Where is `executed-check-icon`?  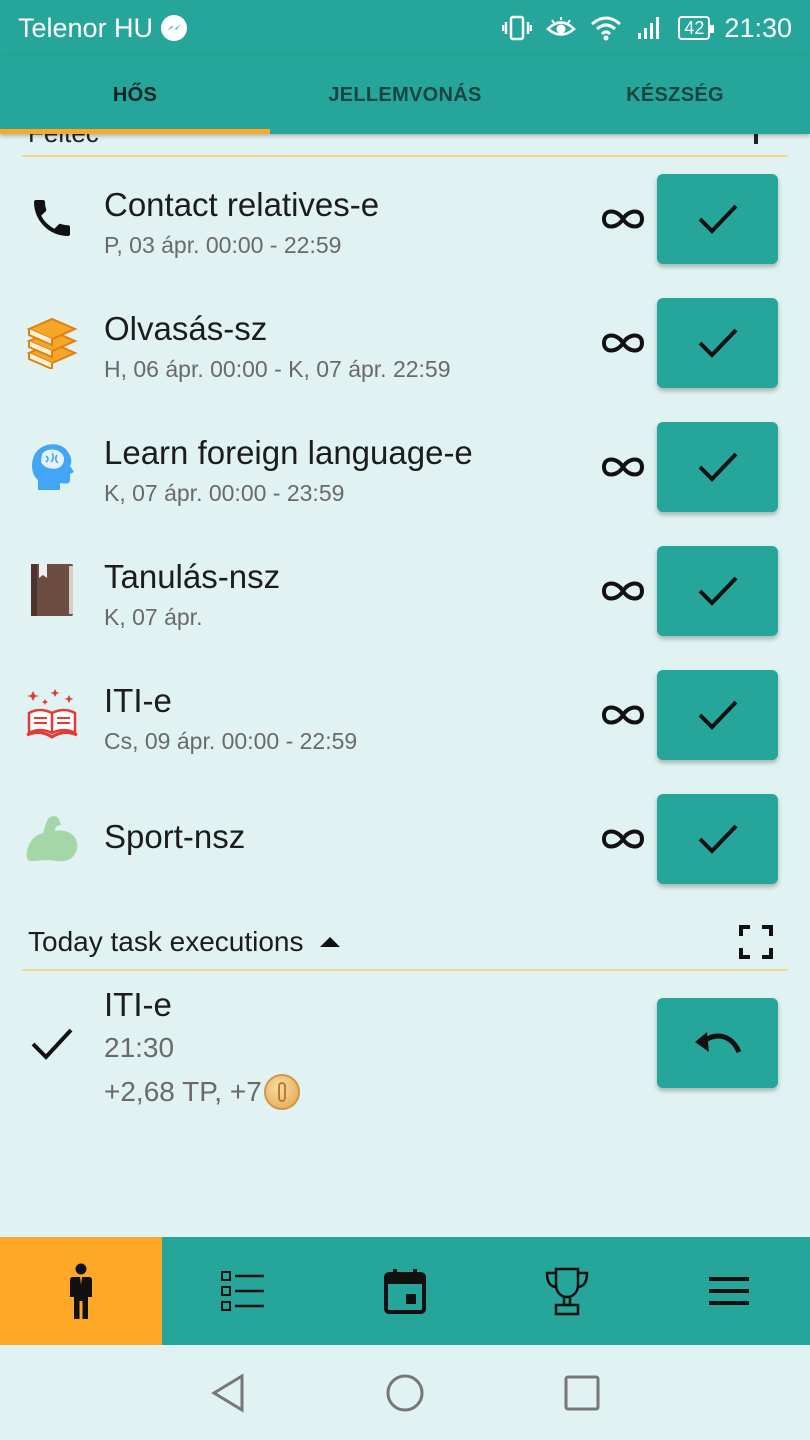 executed-check-icon is located at coordinates (52, 1044).